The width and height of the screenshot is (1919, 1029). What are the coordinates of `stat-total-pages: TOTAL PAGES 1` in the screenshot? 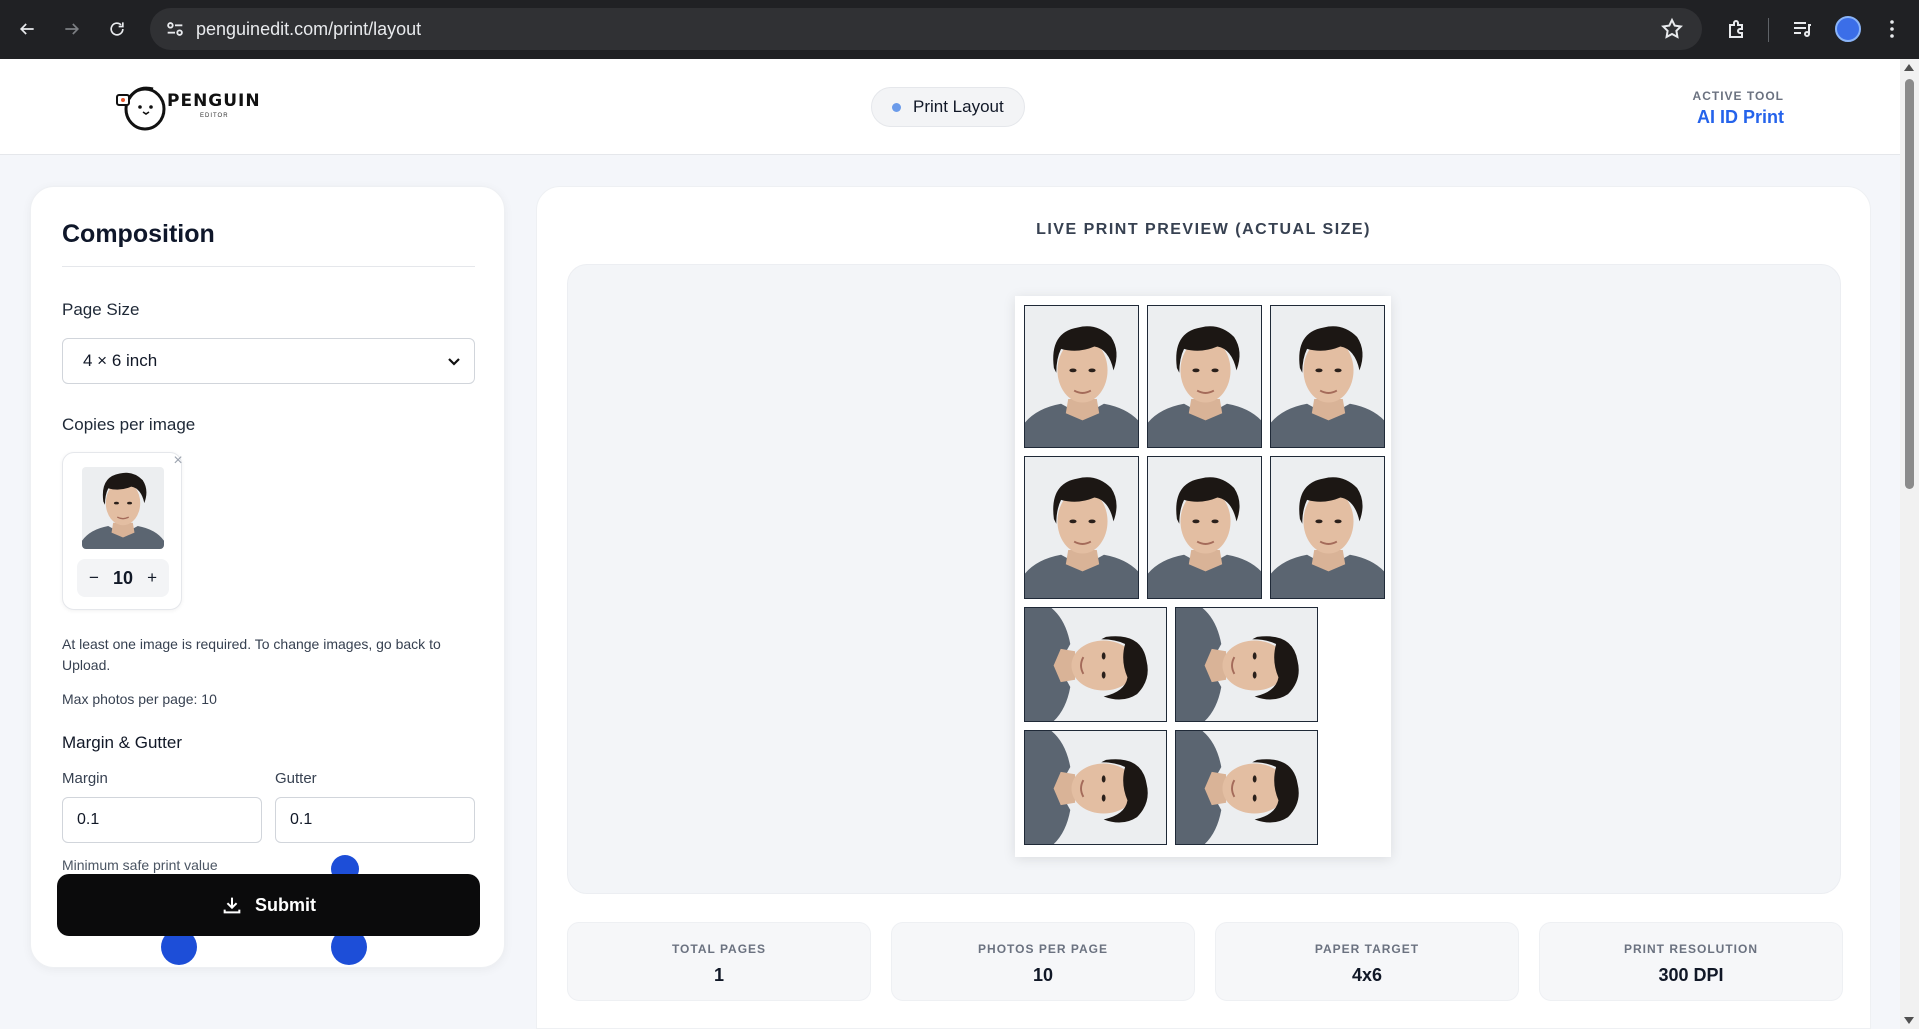 It's located at (719, 961).